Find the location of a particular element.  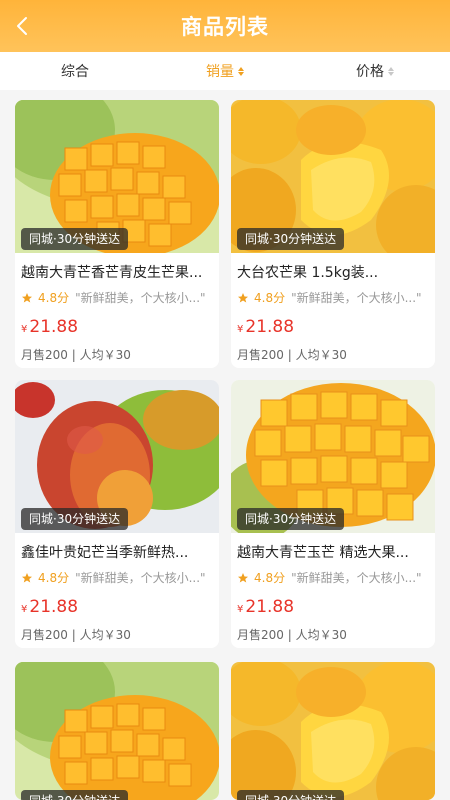

sort-label: 价格 is located at coordinates (370, 72).